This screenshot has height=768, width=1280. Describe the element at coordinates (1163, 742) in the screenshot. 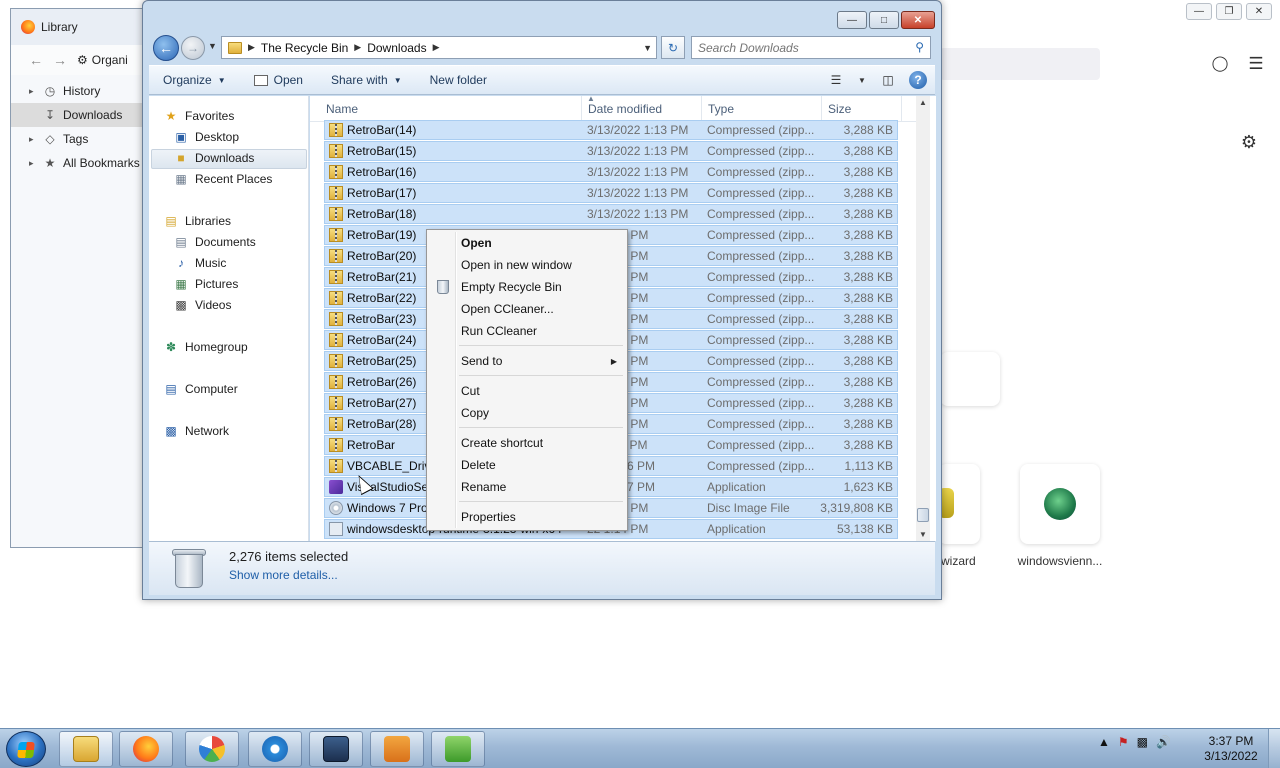

I see `volume-icon: 🔊` at that location.